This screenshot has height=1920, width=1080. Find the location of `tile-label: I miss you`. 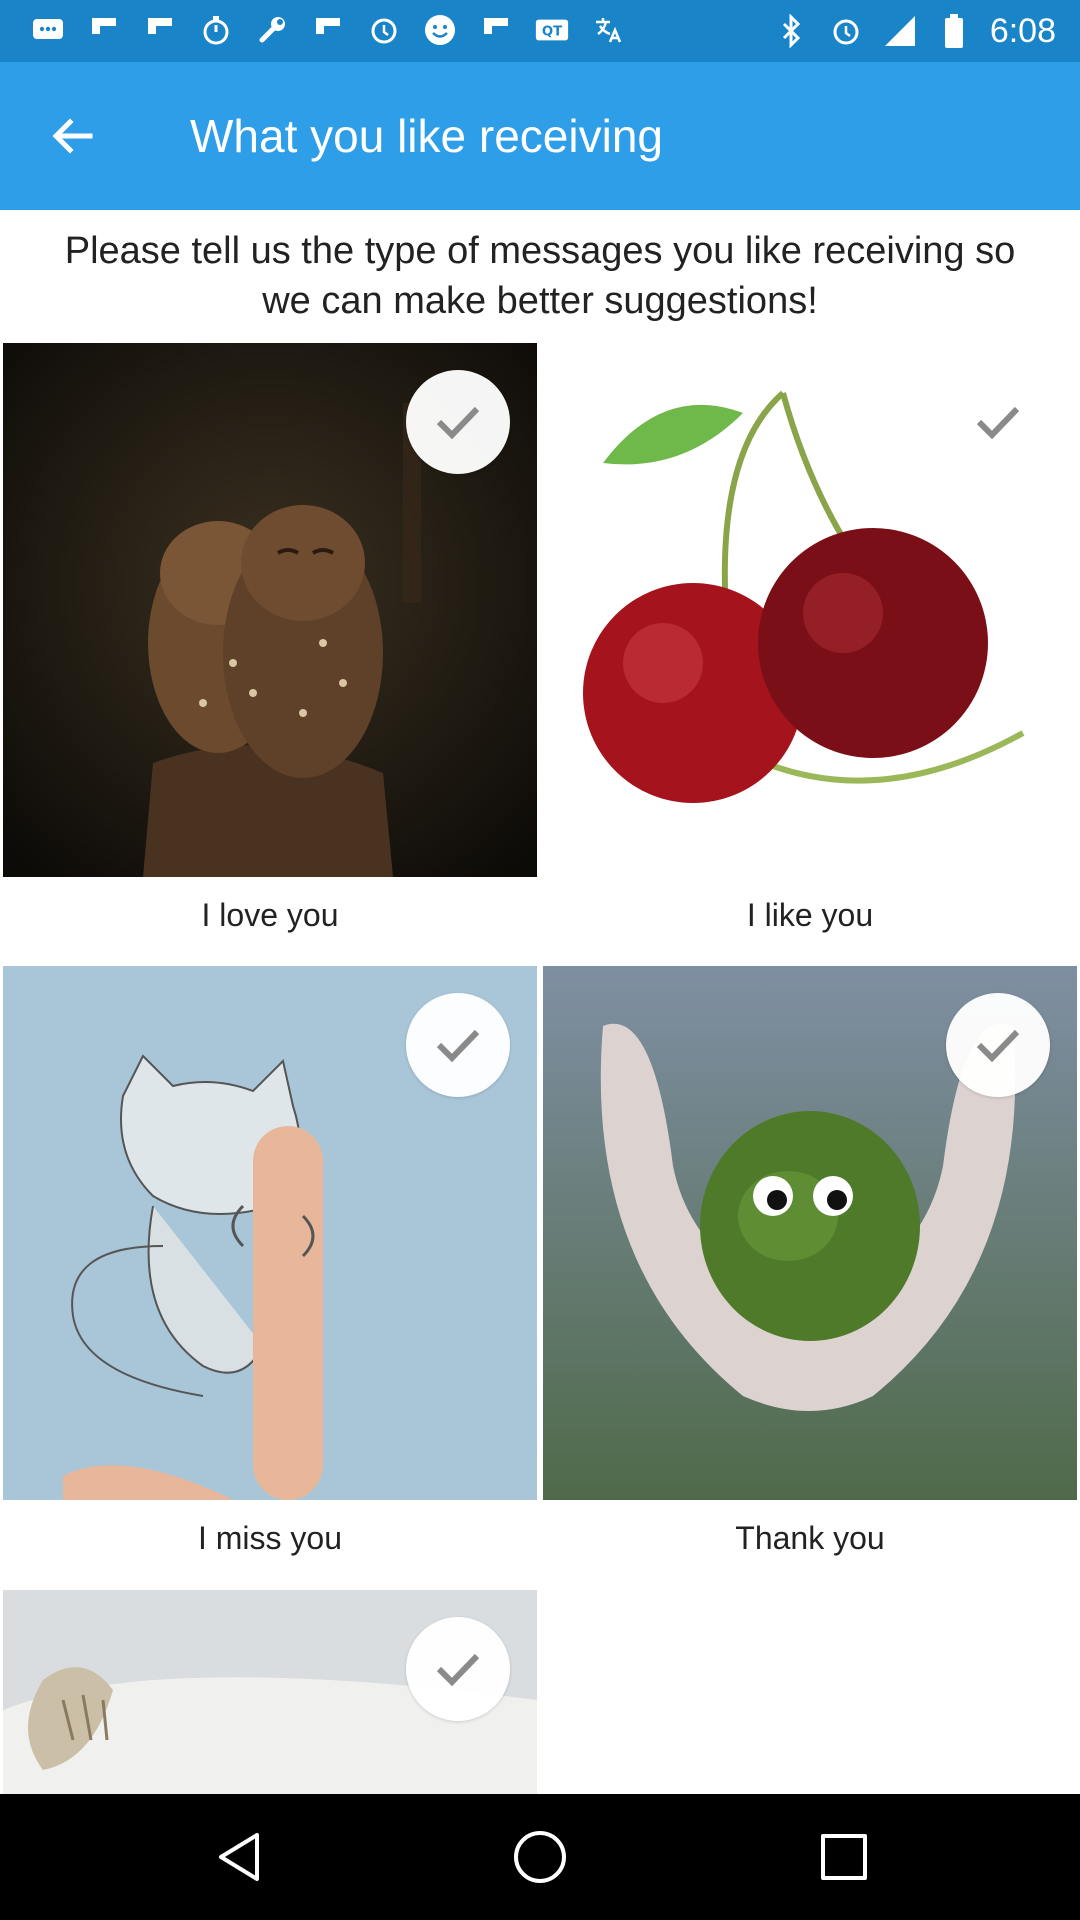

tile-label: I miss you is located at coordinates (270, 1538).